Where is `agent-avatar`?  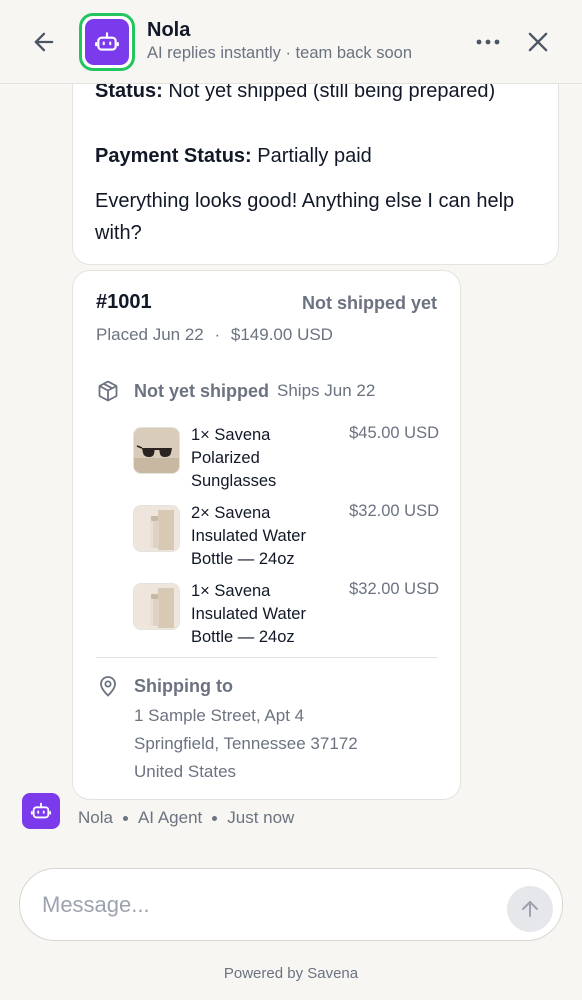 agent-avatar is located at coordinates (41, 811).